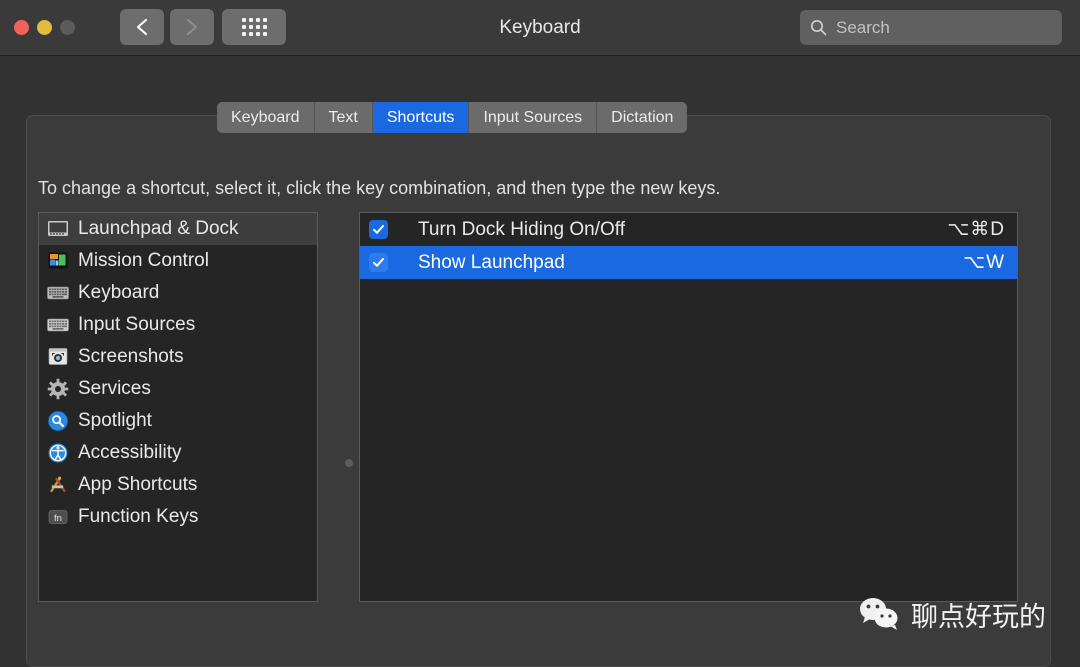 This screenshot has height=667, width=1080. Describe the element at coordinates (58, 293) in the screenshot. I see `keyboard-icon` at that location.